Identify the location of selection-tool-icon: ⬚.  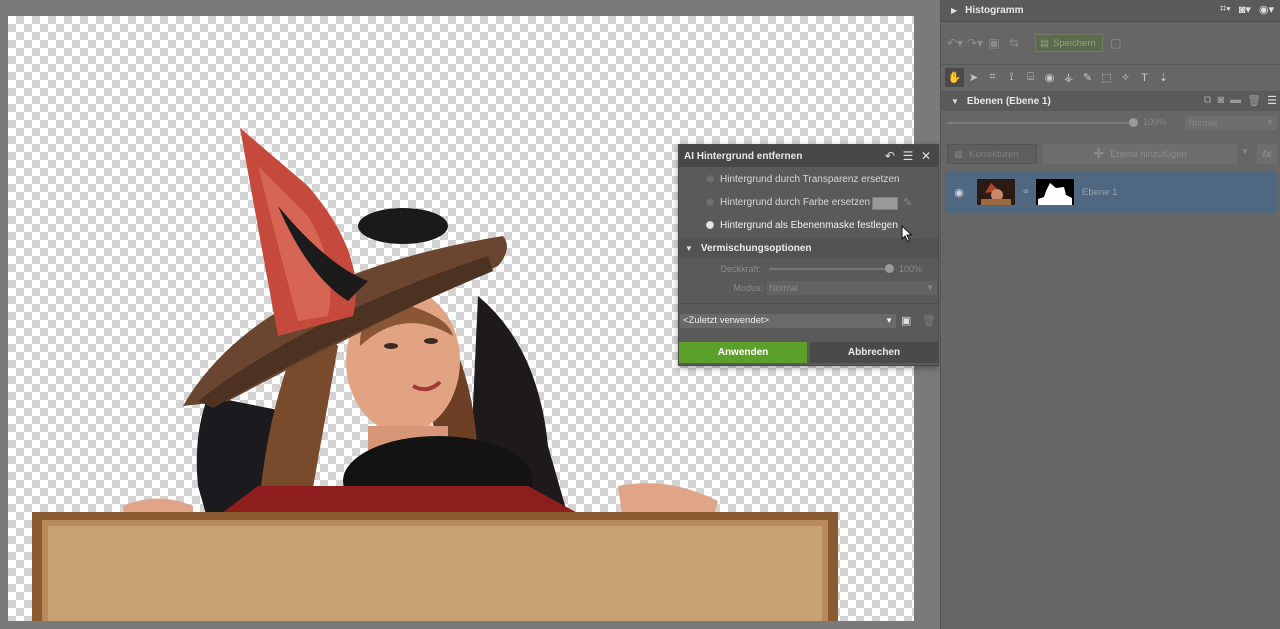
(1106, 77).